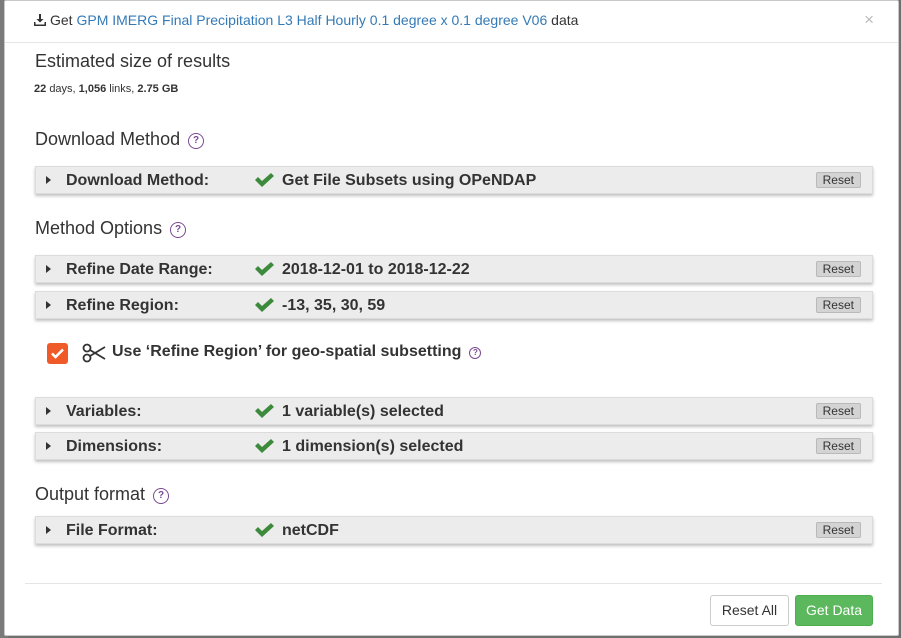 The height and width of the screenshot is (638, 901). I want to click on method-options-heading: Method Options?, so click(111, 228).